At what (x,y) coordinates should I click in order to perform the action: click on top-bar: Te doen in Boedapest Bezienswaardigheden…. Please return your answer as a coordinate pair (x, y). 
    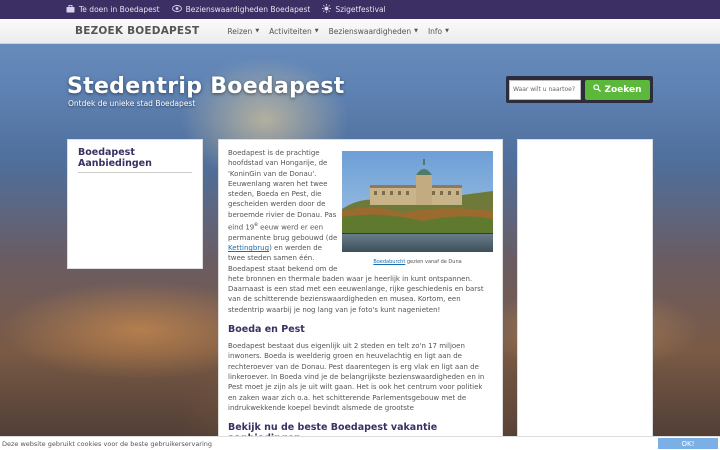
    Looking at the image, I should click on (360, 9).